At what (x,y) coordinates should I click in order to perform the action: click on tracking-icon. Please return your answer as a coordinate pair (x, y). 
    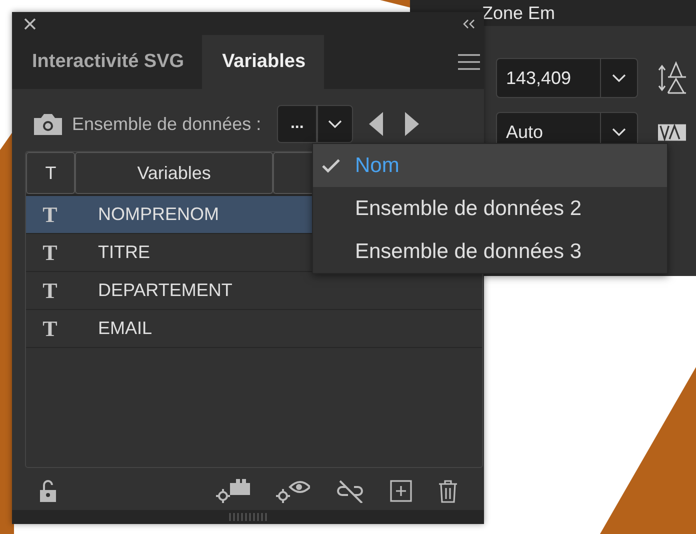
    Looking at the image, I should click on (672, 132).